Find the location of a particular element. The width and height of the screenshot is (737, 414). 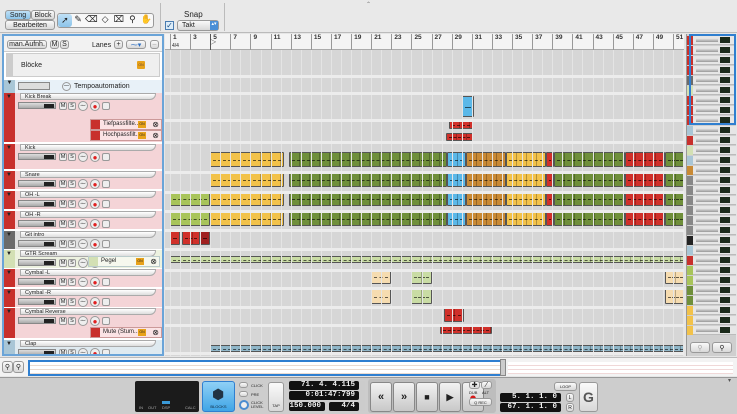

clip-cymr is located at coordinates (674, 296).